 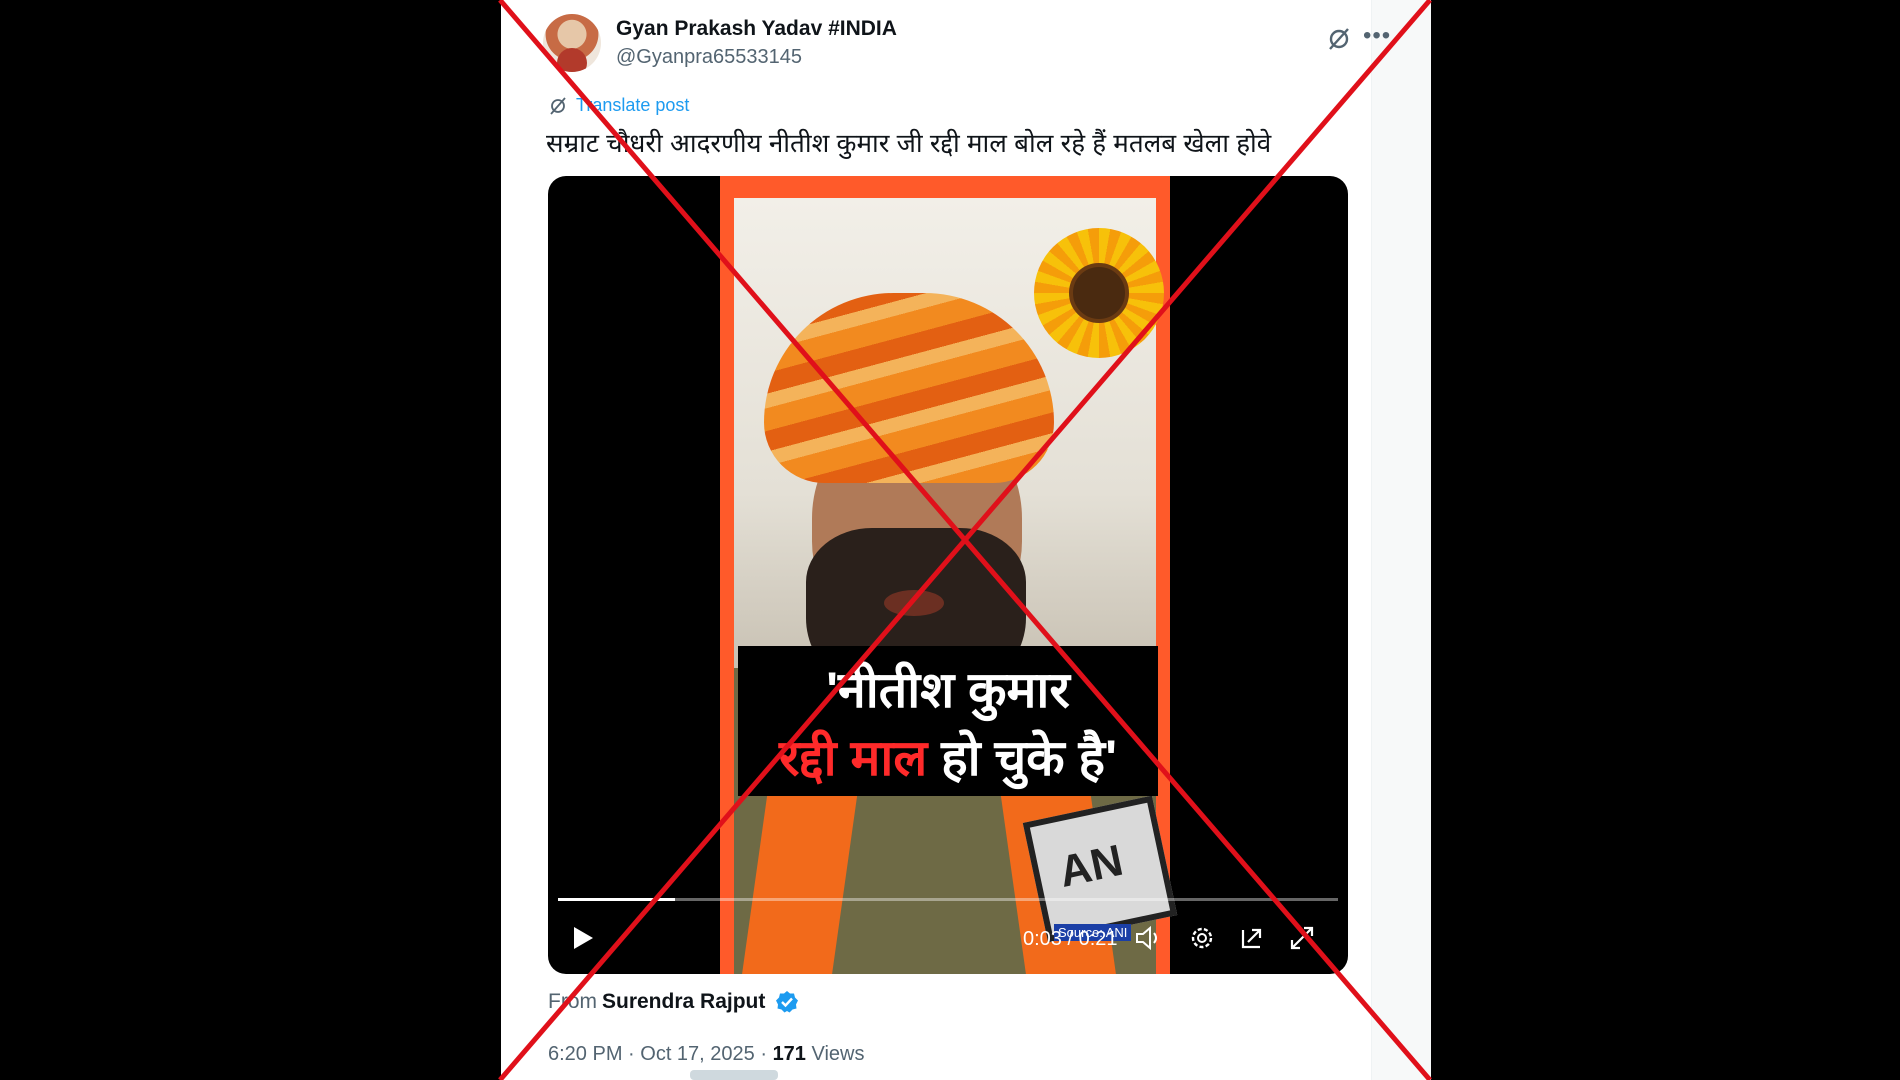 I want to click on right-column-edge, so click(x=1401, y=540).